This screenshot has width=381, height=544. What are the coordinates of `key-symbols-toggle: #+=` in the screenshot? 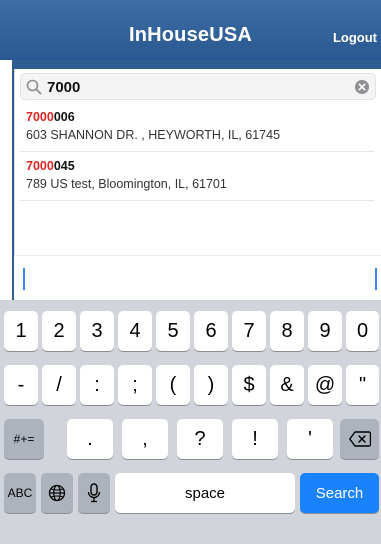 It's located at (24, 439).